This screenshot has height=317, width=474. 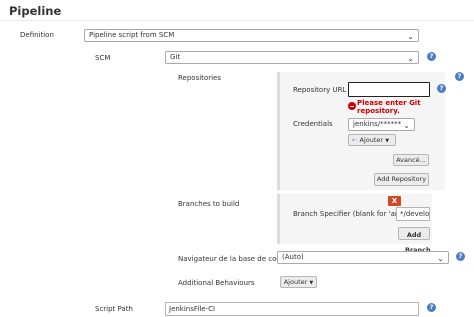 What do you see at coordinates (413, 214) in the screenshot?
I see `branch-specifier-input: */develop` at bounding box center [413, 214].